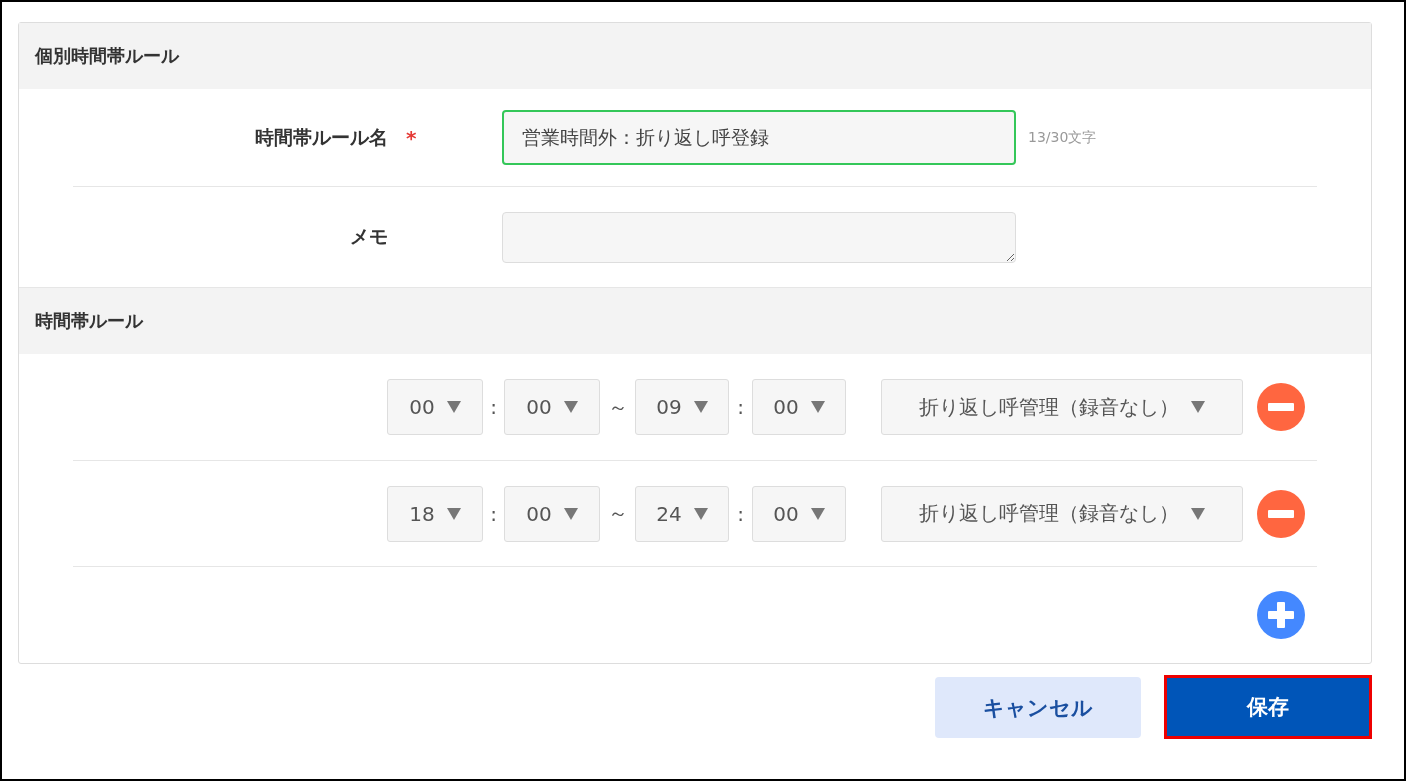 The width and height of the screenshot is (1406, 781). What do you see at coordinates (89, 321) in the screenshot?
I see `section-title: 時間帯ルール` at bounding box center [89, 321].